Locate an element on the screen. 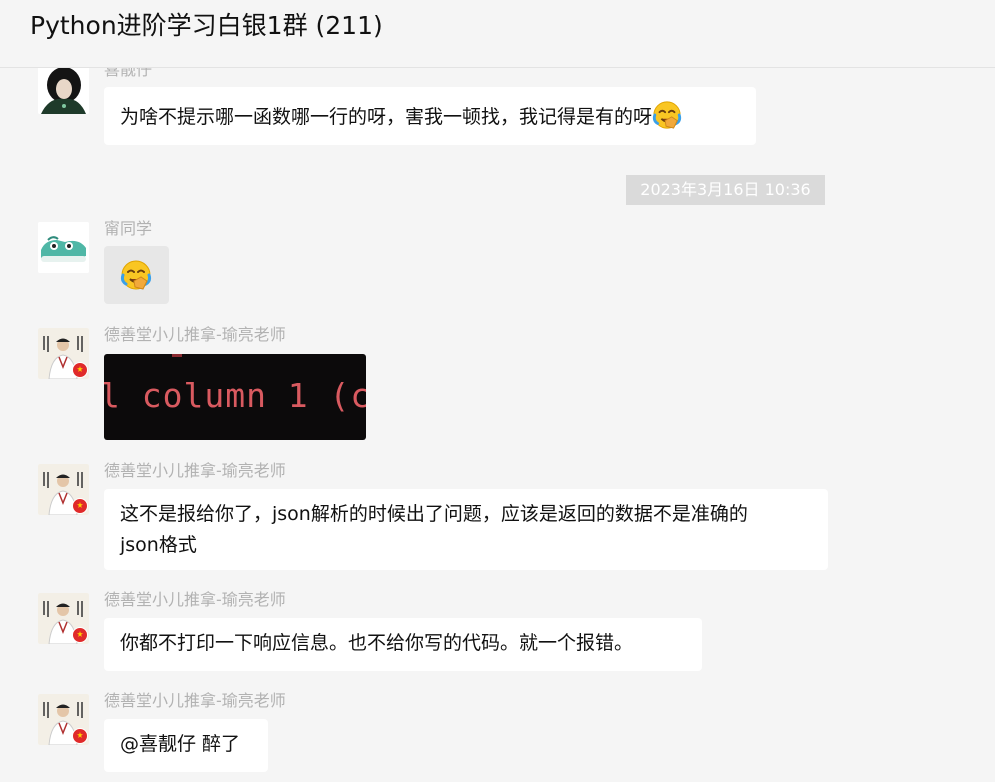  message-bubble is located at coordinates (136, 275).